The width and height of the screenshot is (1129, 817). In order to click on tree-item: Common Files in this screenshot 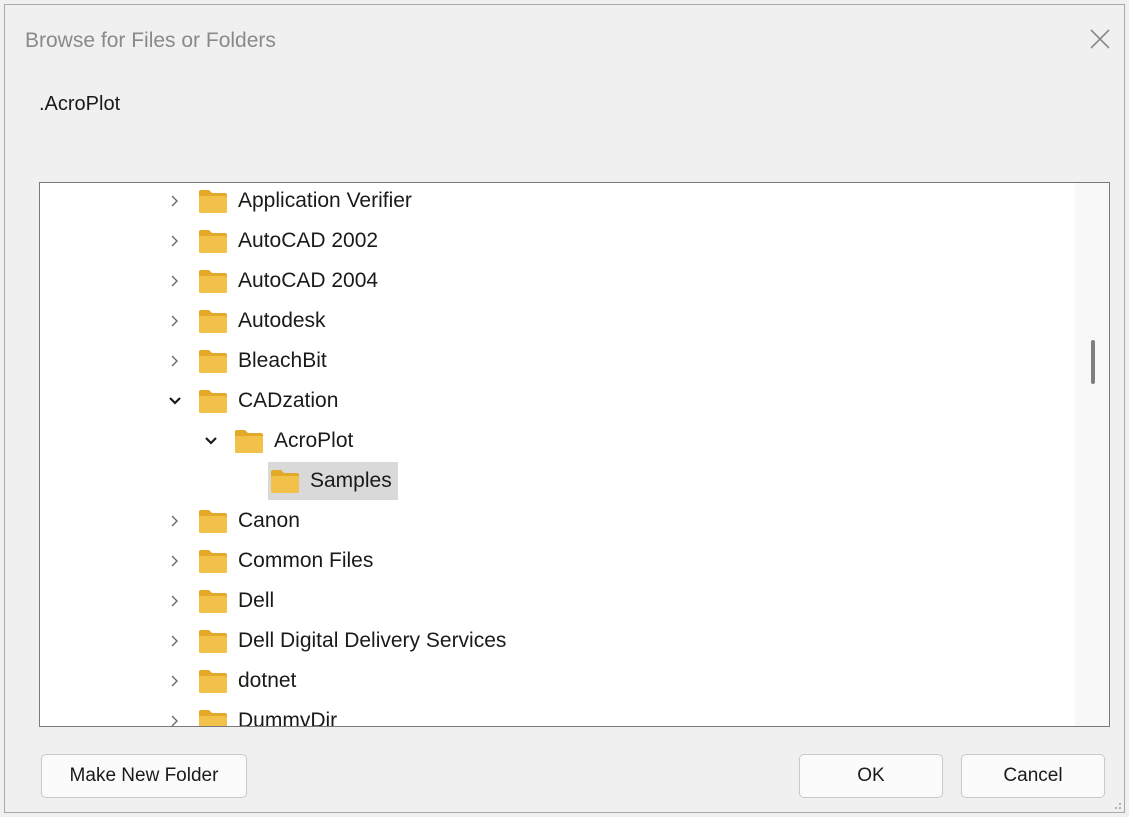, I will do `click(557, 561)`.